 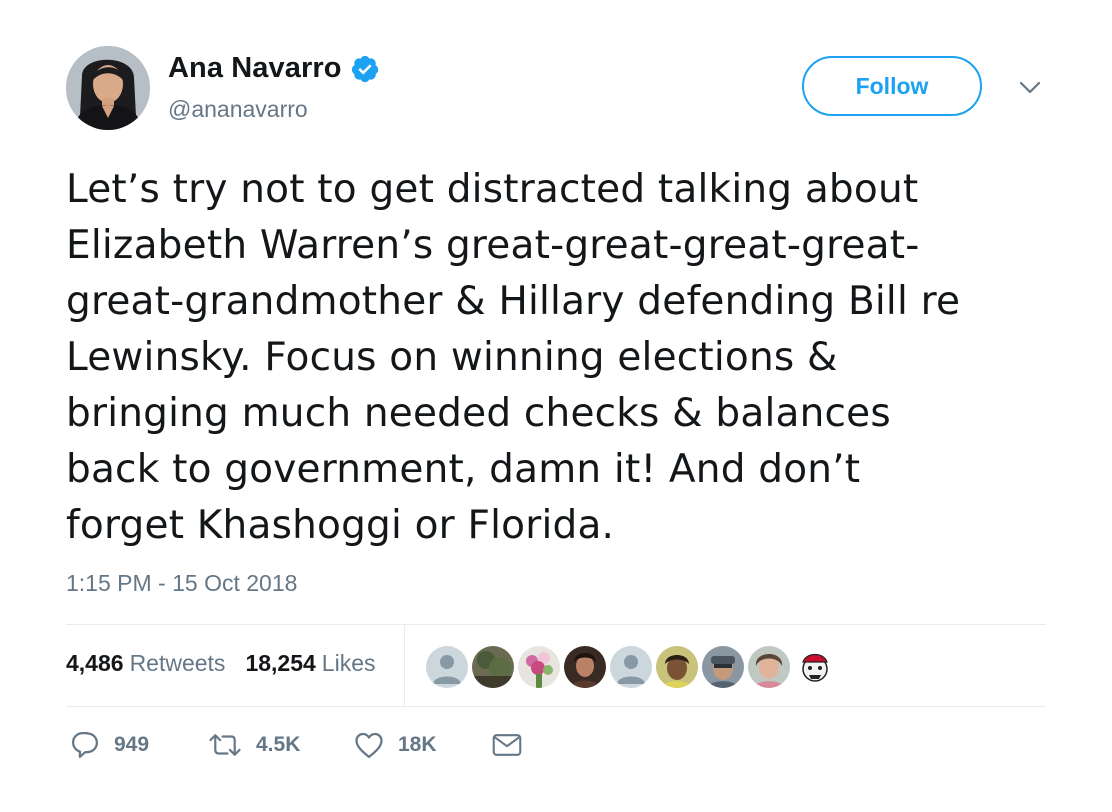 I want to click on retweets-stat: 4,486 Retweets, so click(x=145, y=663).